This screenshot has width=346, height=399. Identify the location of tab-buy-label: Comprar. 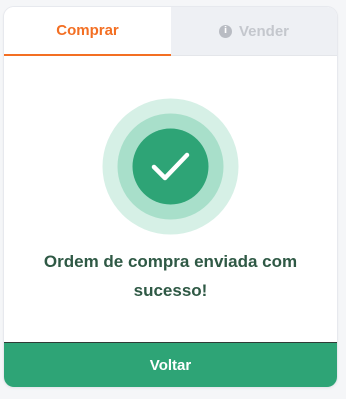
(87, 30).